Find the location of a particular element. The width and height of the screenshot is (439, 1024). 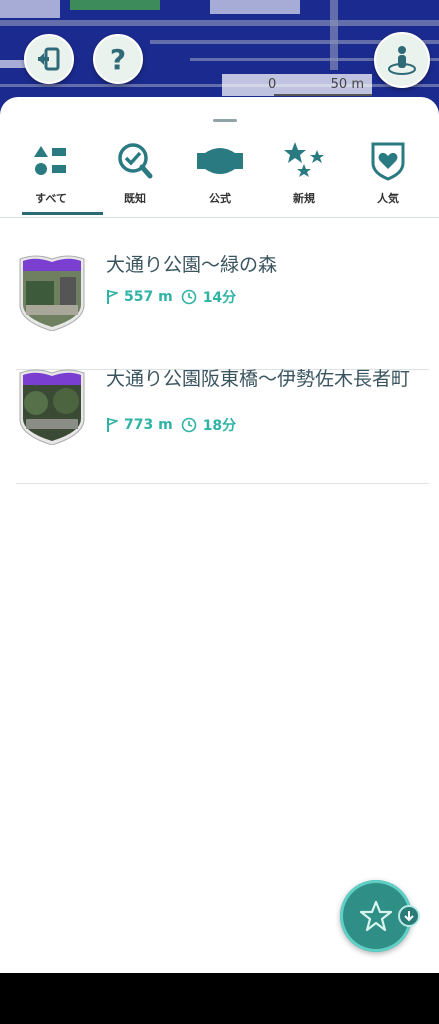

filter-tabs: すべて 既知 公式 新規 人気 is located at coordinates (219, 177).